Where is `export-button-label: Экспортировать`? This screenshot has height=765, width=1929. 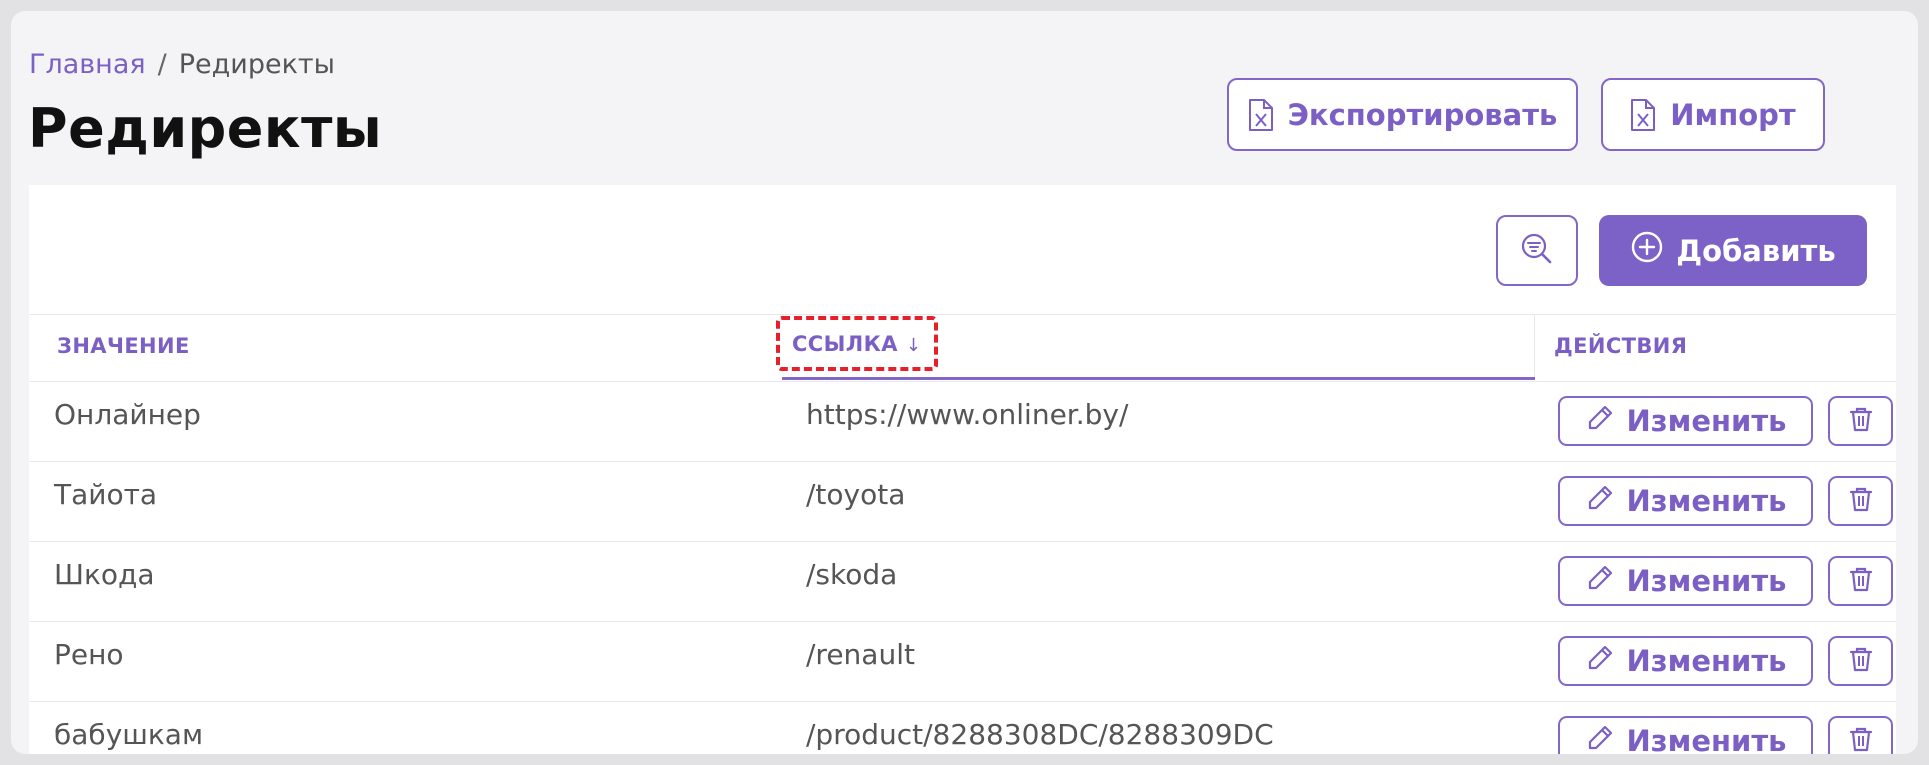
export-button-label: Экспортировать is located at coordinates (1422, 114).